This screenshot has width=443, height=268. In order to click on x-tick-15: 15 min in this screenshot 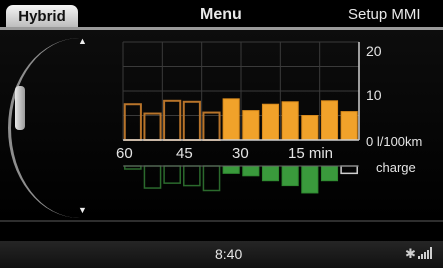, I will do `click(310, 153)`.